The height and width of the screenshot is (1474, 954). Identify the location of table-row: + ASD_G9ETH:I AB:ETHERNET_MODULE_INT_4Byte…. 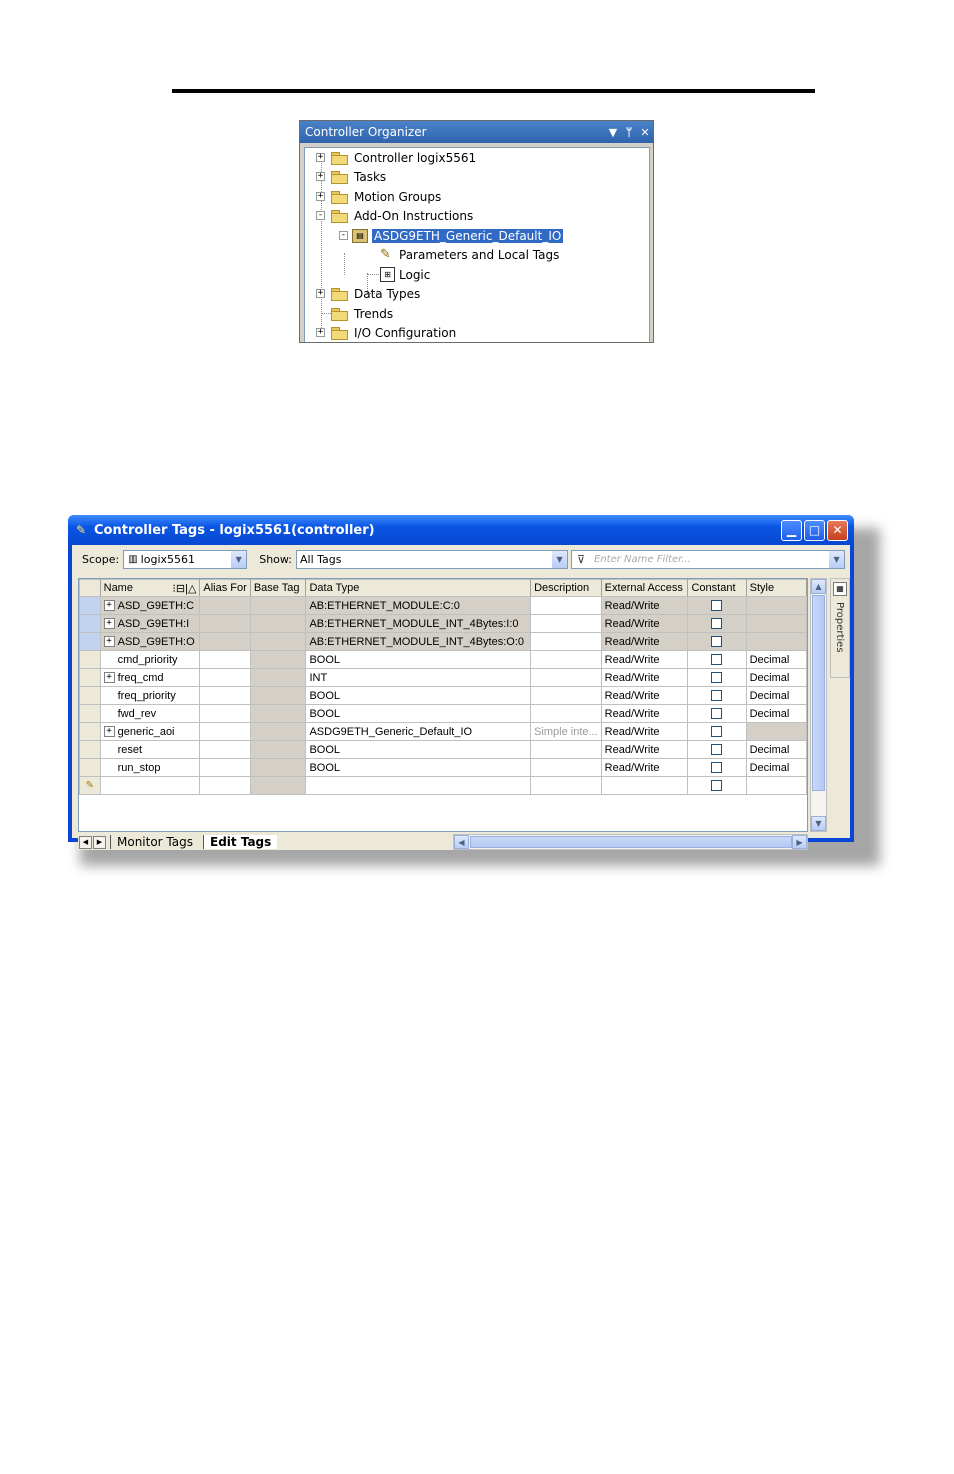
(443, 623).